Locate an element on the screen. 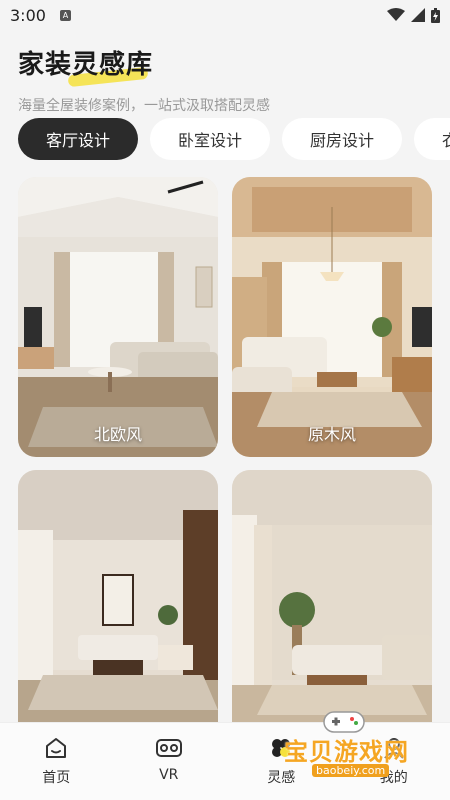 The height and width of the screenshot is (800, 450). tab-kitchen: 厨房设计 is located at coordinates (342, 139).